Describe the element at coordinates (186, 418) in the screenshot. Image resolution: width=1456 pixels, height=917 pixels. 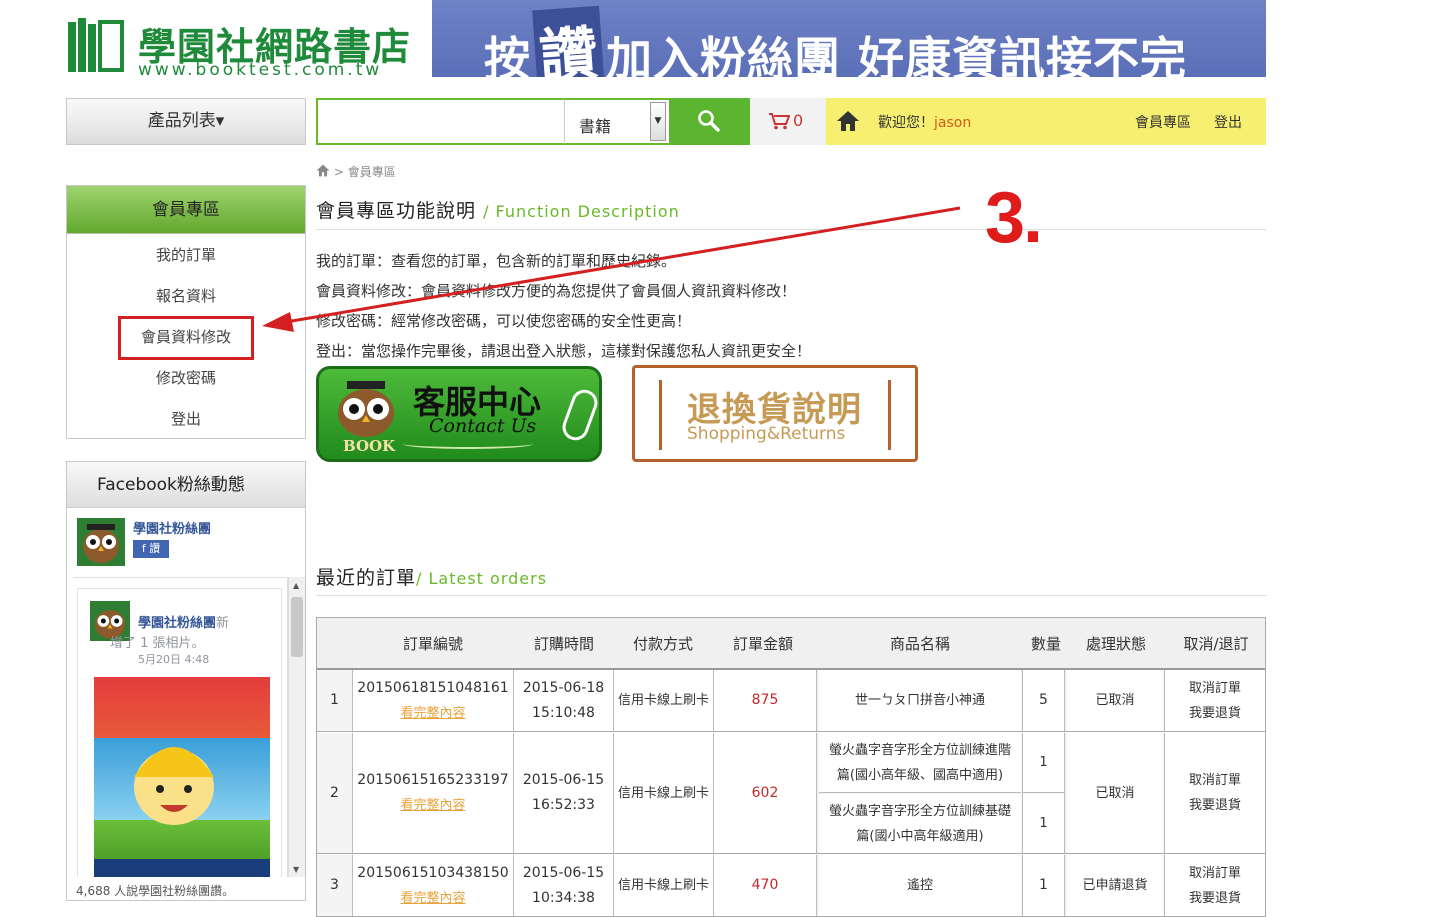
I see `menu-item-logout: 登出` at that location.